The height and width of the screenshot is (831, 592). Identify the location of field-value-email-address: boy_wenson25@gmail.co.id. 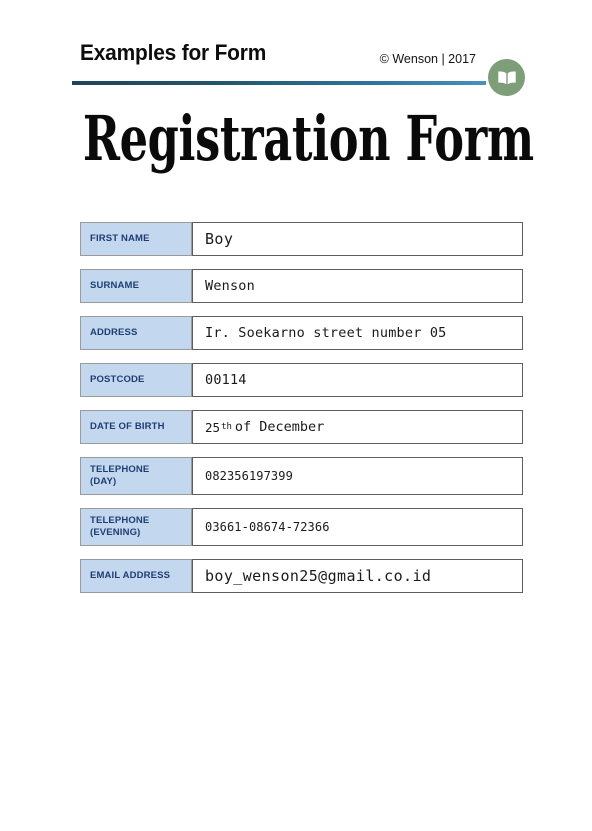
(357, 576).